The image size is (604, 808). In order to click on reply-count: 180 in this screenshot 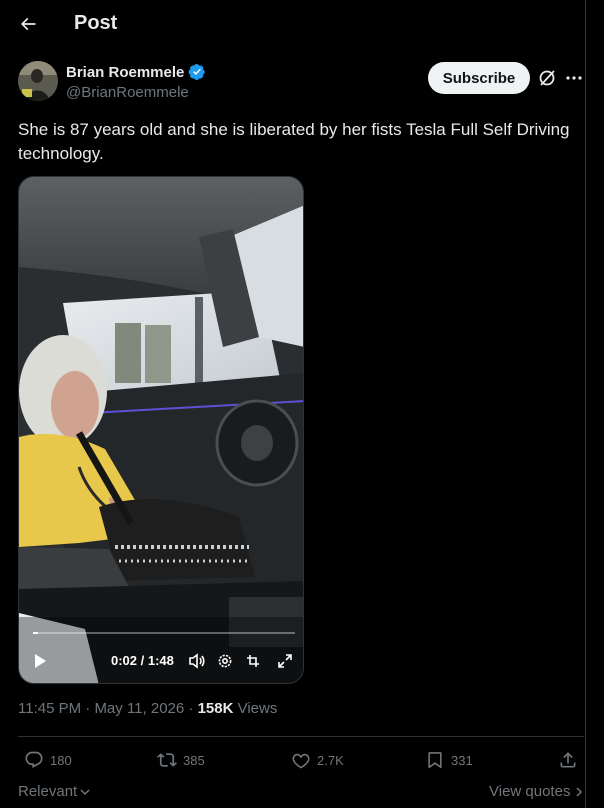, I will do `click(61, 760)`.